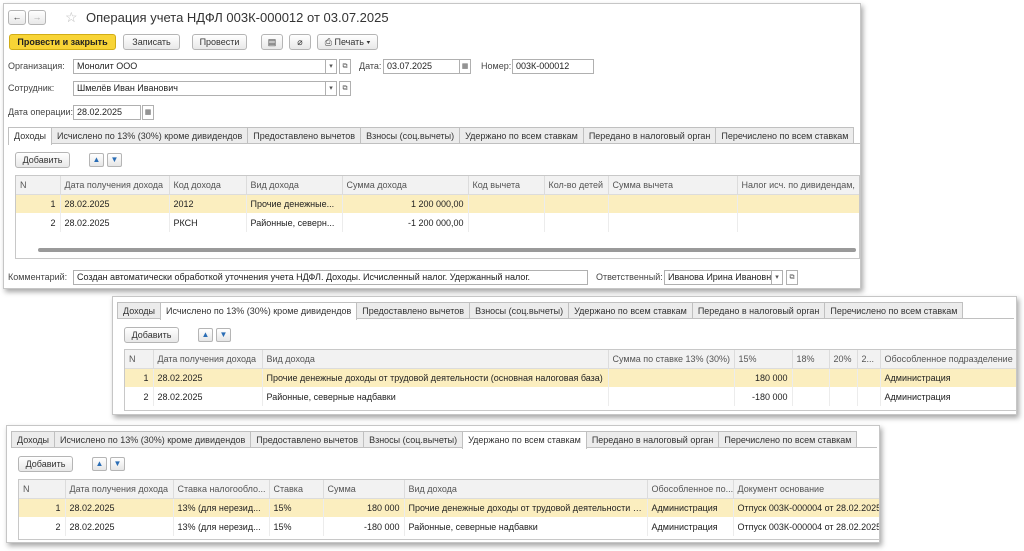 Image resolution: width=1024 pixels, height=551 pixels. Describe the element at coordinates (107, 112) in the screenshot. I see `operation-date-field: 28.02.2025` at that location.